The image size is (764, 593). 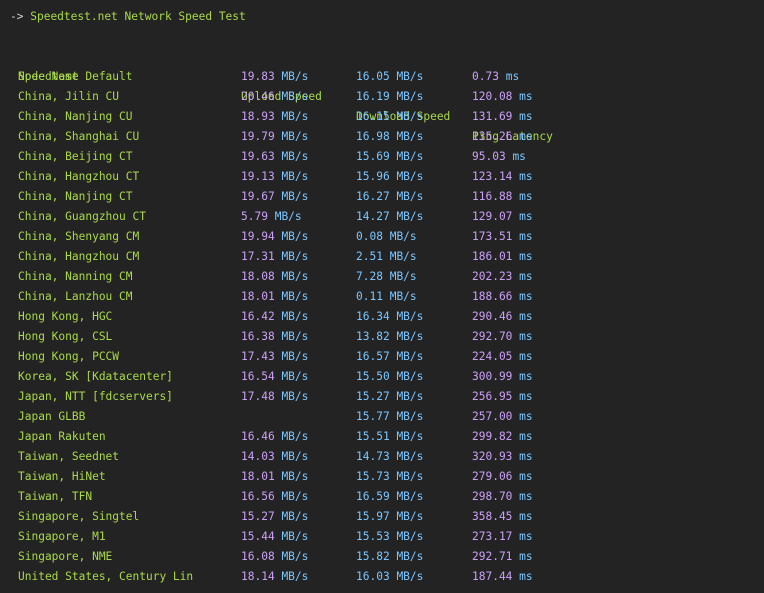 What do you see at coordinates (62, 437) in the screenshot?
I see `node-name: Japan Rakuten` at bounding box center [62, 437].